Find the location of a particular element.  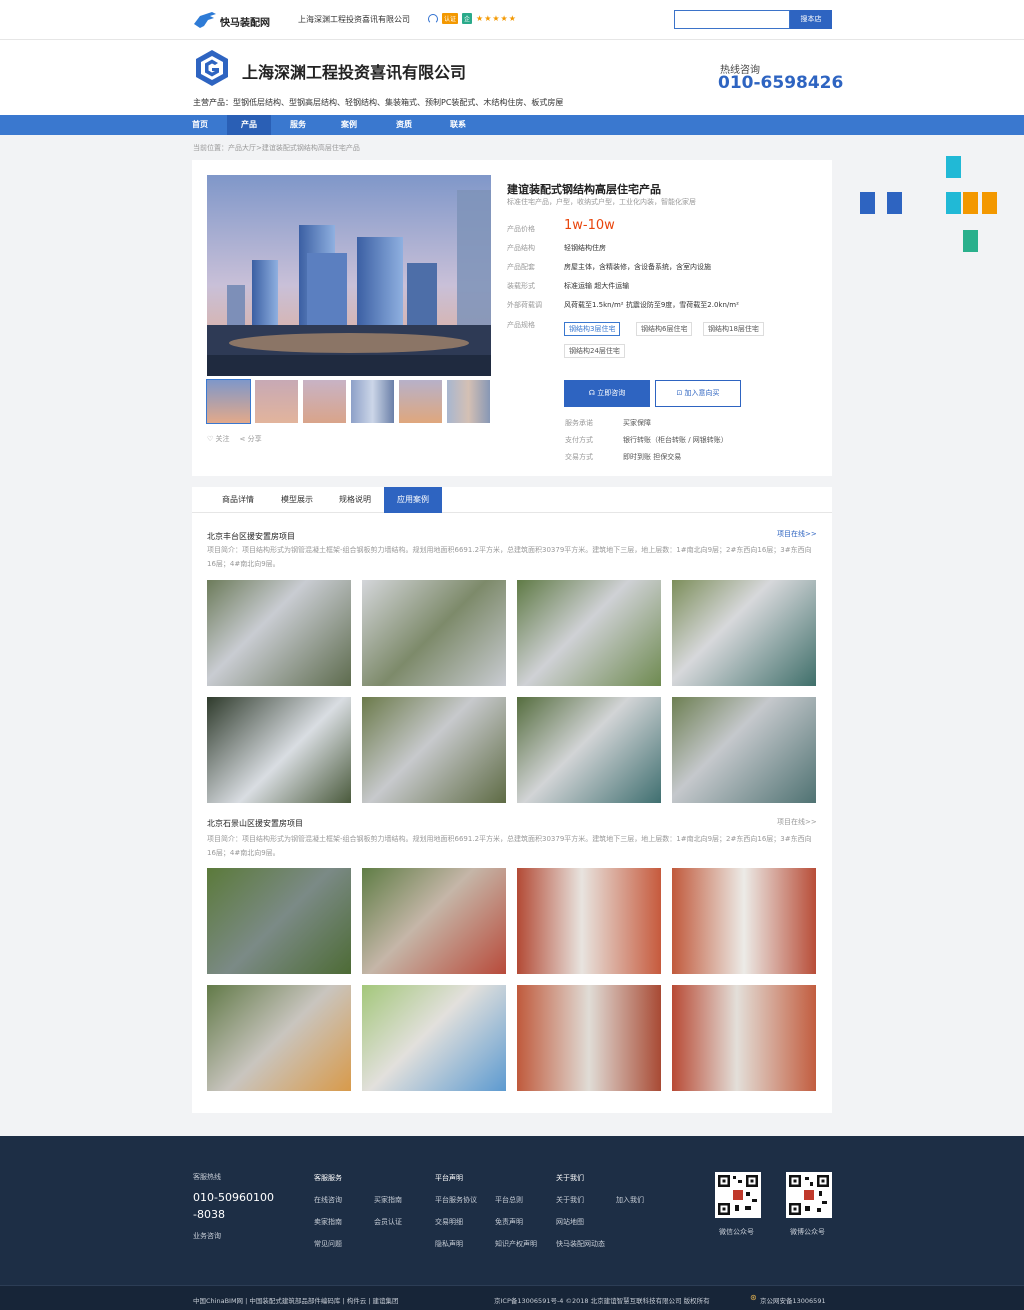

case-title: 北京石景山区援安置房项目 is located at coordinates (255, 823).